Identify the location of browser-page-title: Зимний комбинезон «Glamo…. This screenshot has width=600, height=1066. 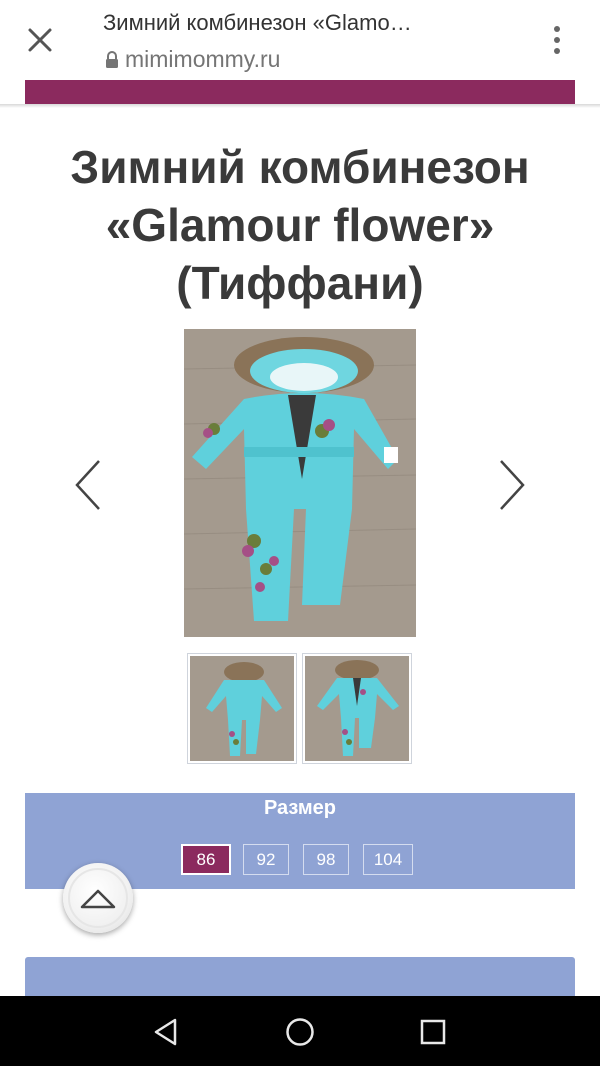
(257, 22).